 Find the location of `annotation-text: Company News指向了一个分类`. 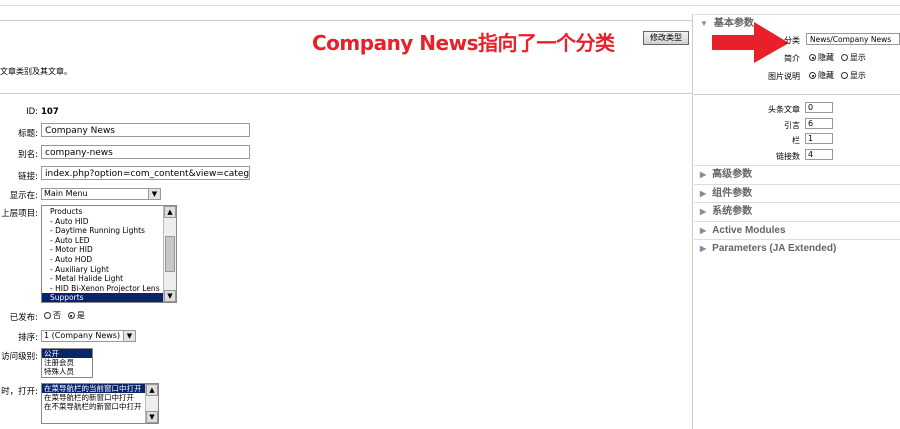

annotation-text: Company News指向了一个分类 is located at coordinates (463, 43).